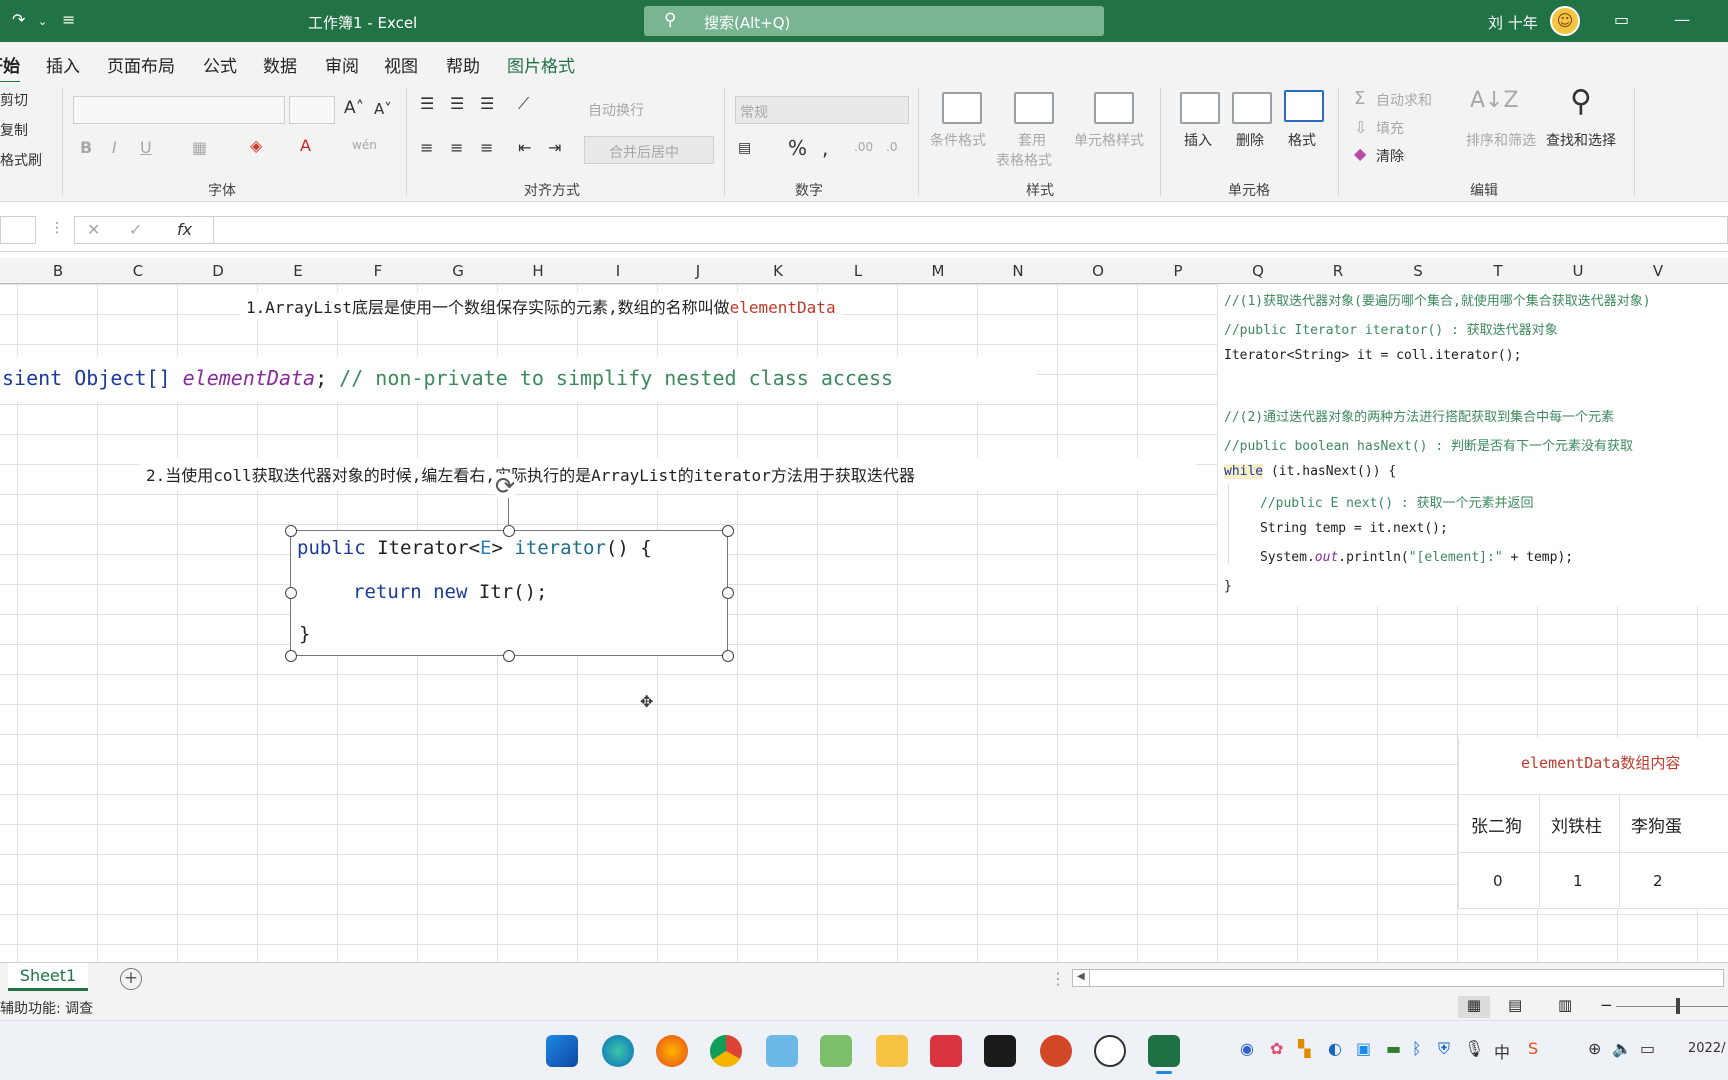 This screenshot has width=1728, height=1080. What do you see at coordinates (1498, 881) in the screenshot?
I see `array-index-cell: 0` at bounding box center [1498, 881].